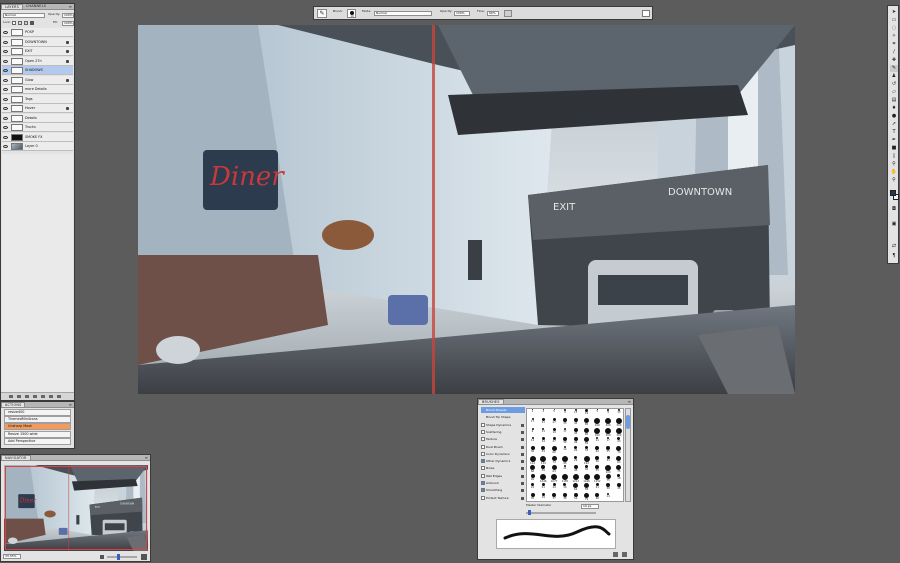 The image size is (900, 563). Describe the element at coordinates (894, 108) in the screenshot. I see `blur-tool-icon: ♦` at that location.